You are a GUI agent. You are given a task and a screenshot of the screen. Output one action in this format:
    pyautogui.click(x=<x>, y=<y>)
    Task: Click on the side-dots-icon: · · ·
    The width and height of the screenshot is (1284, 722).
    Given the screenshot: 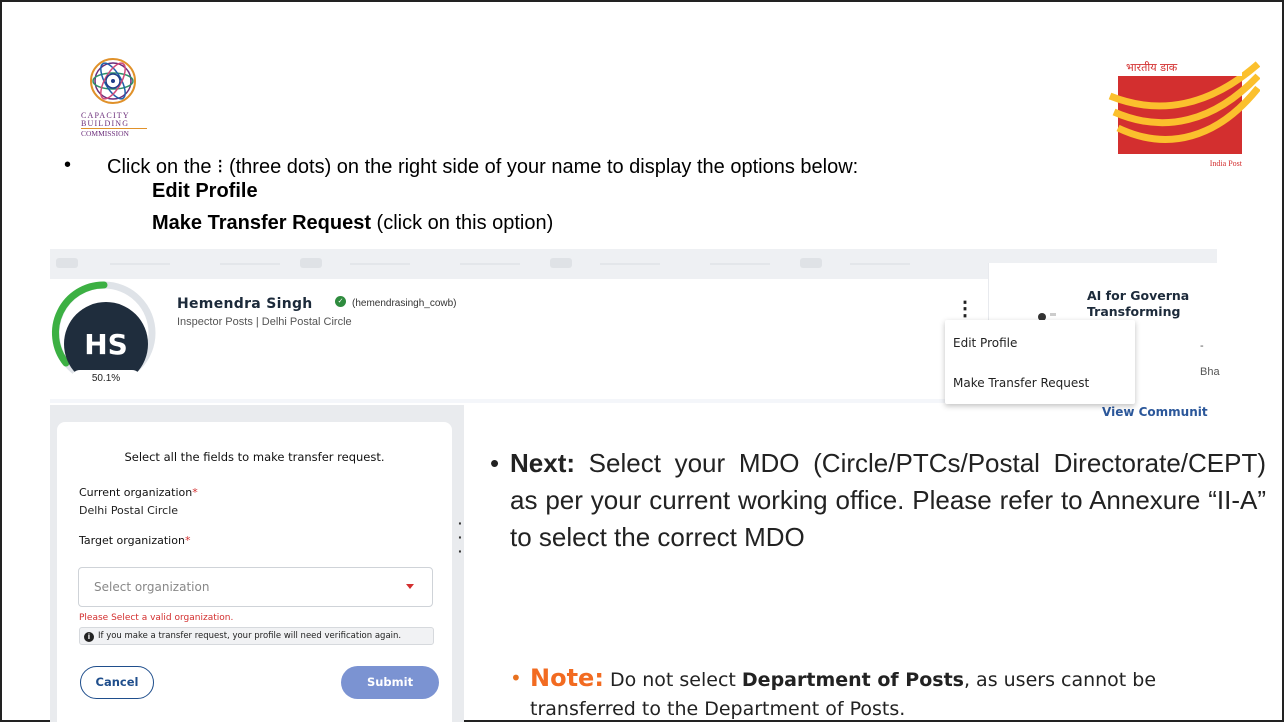 What is the action you would take?
    pyautogui.click(x=460, y=537)
    